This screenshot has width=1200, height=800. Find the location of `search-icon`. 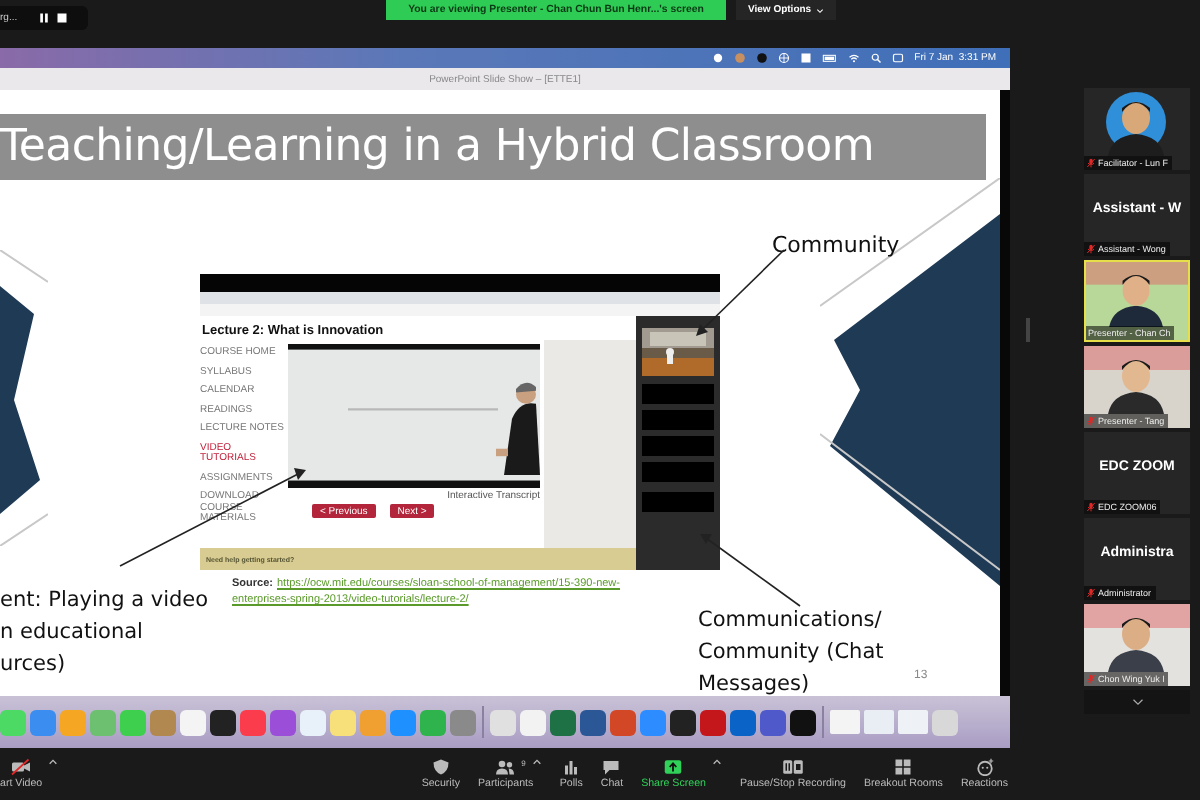

search-icon is located at coordinates (876, 58).